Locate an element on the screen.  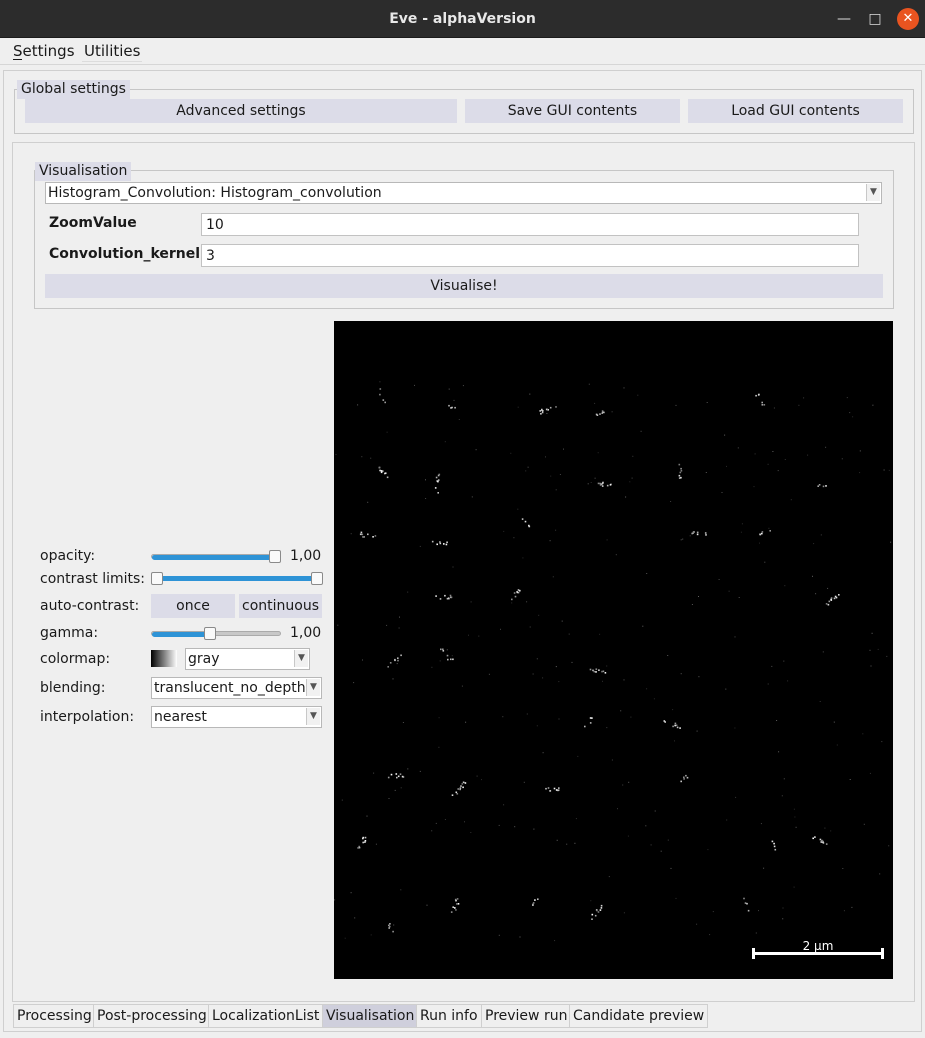
opacity-slider-fill is located at coordinates (214, 557).